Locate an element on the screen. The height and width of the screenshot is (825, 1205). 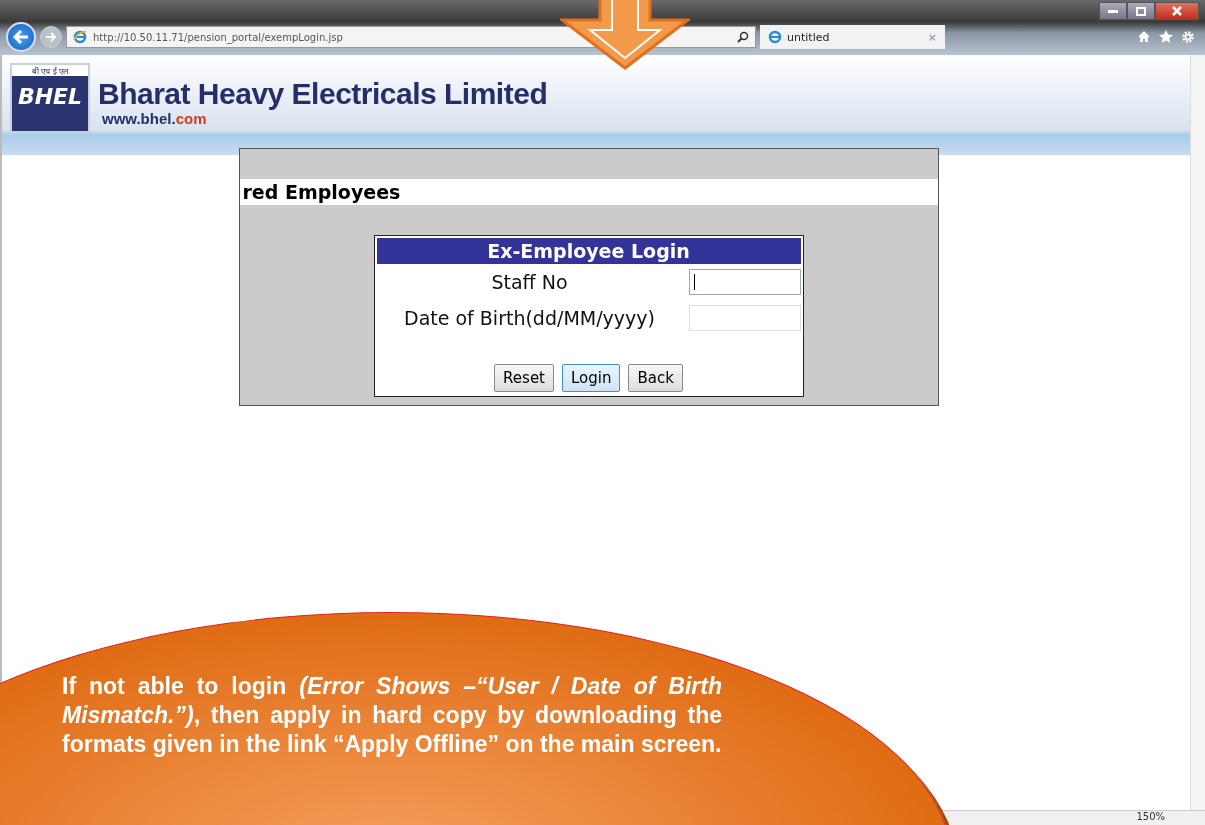
back-button is located at coordinates (21, 37).